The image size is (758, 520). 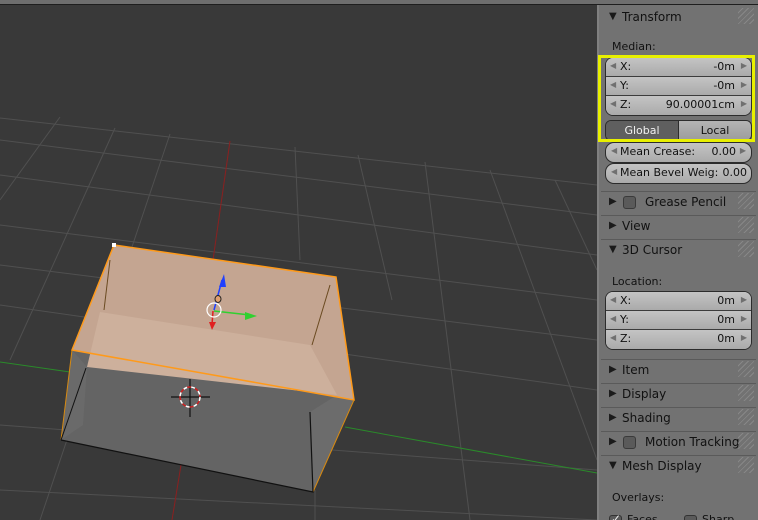 What do you see at coordinates (218, 299) in the screenshot?
I see `pivot-icon` at bounding box center [218, 299].